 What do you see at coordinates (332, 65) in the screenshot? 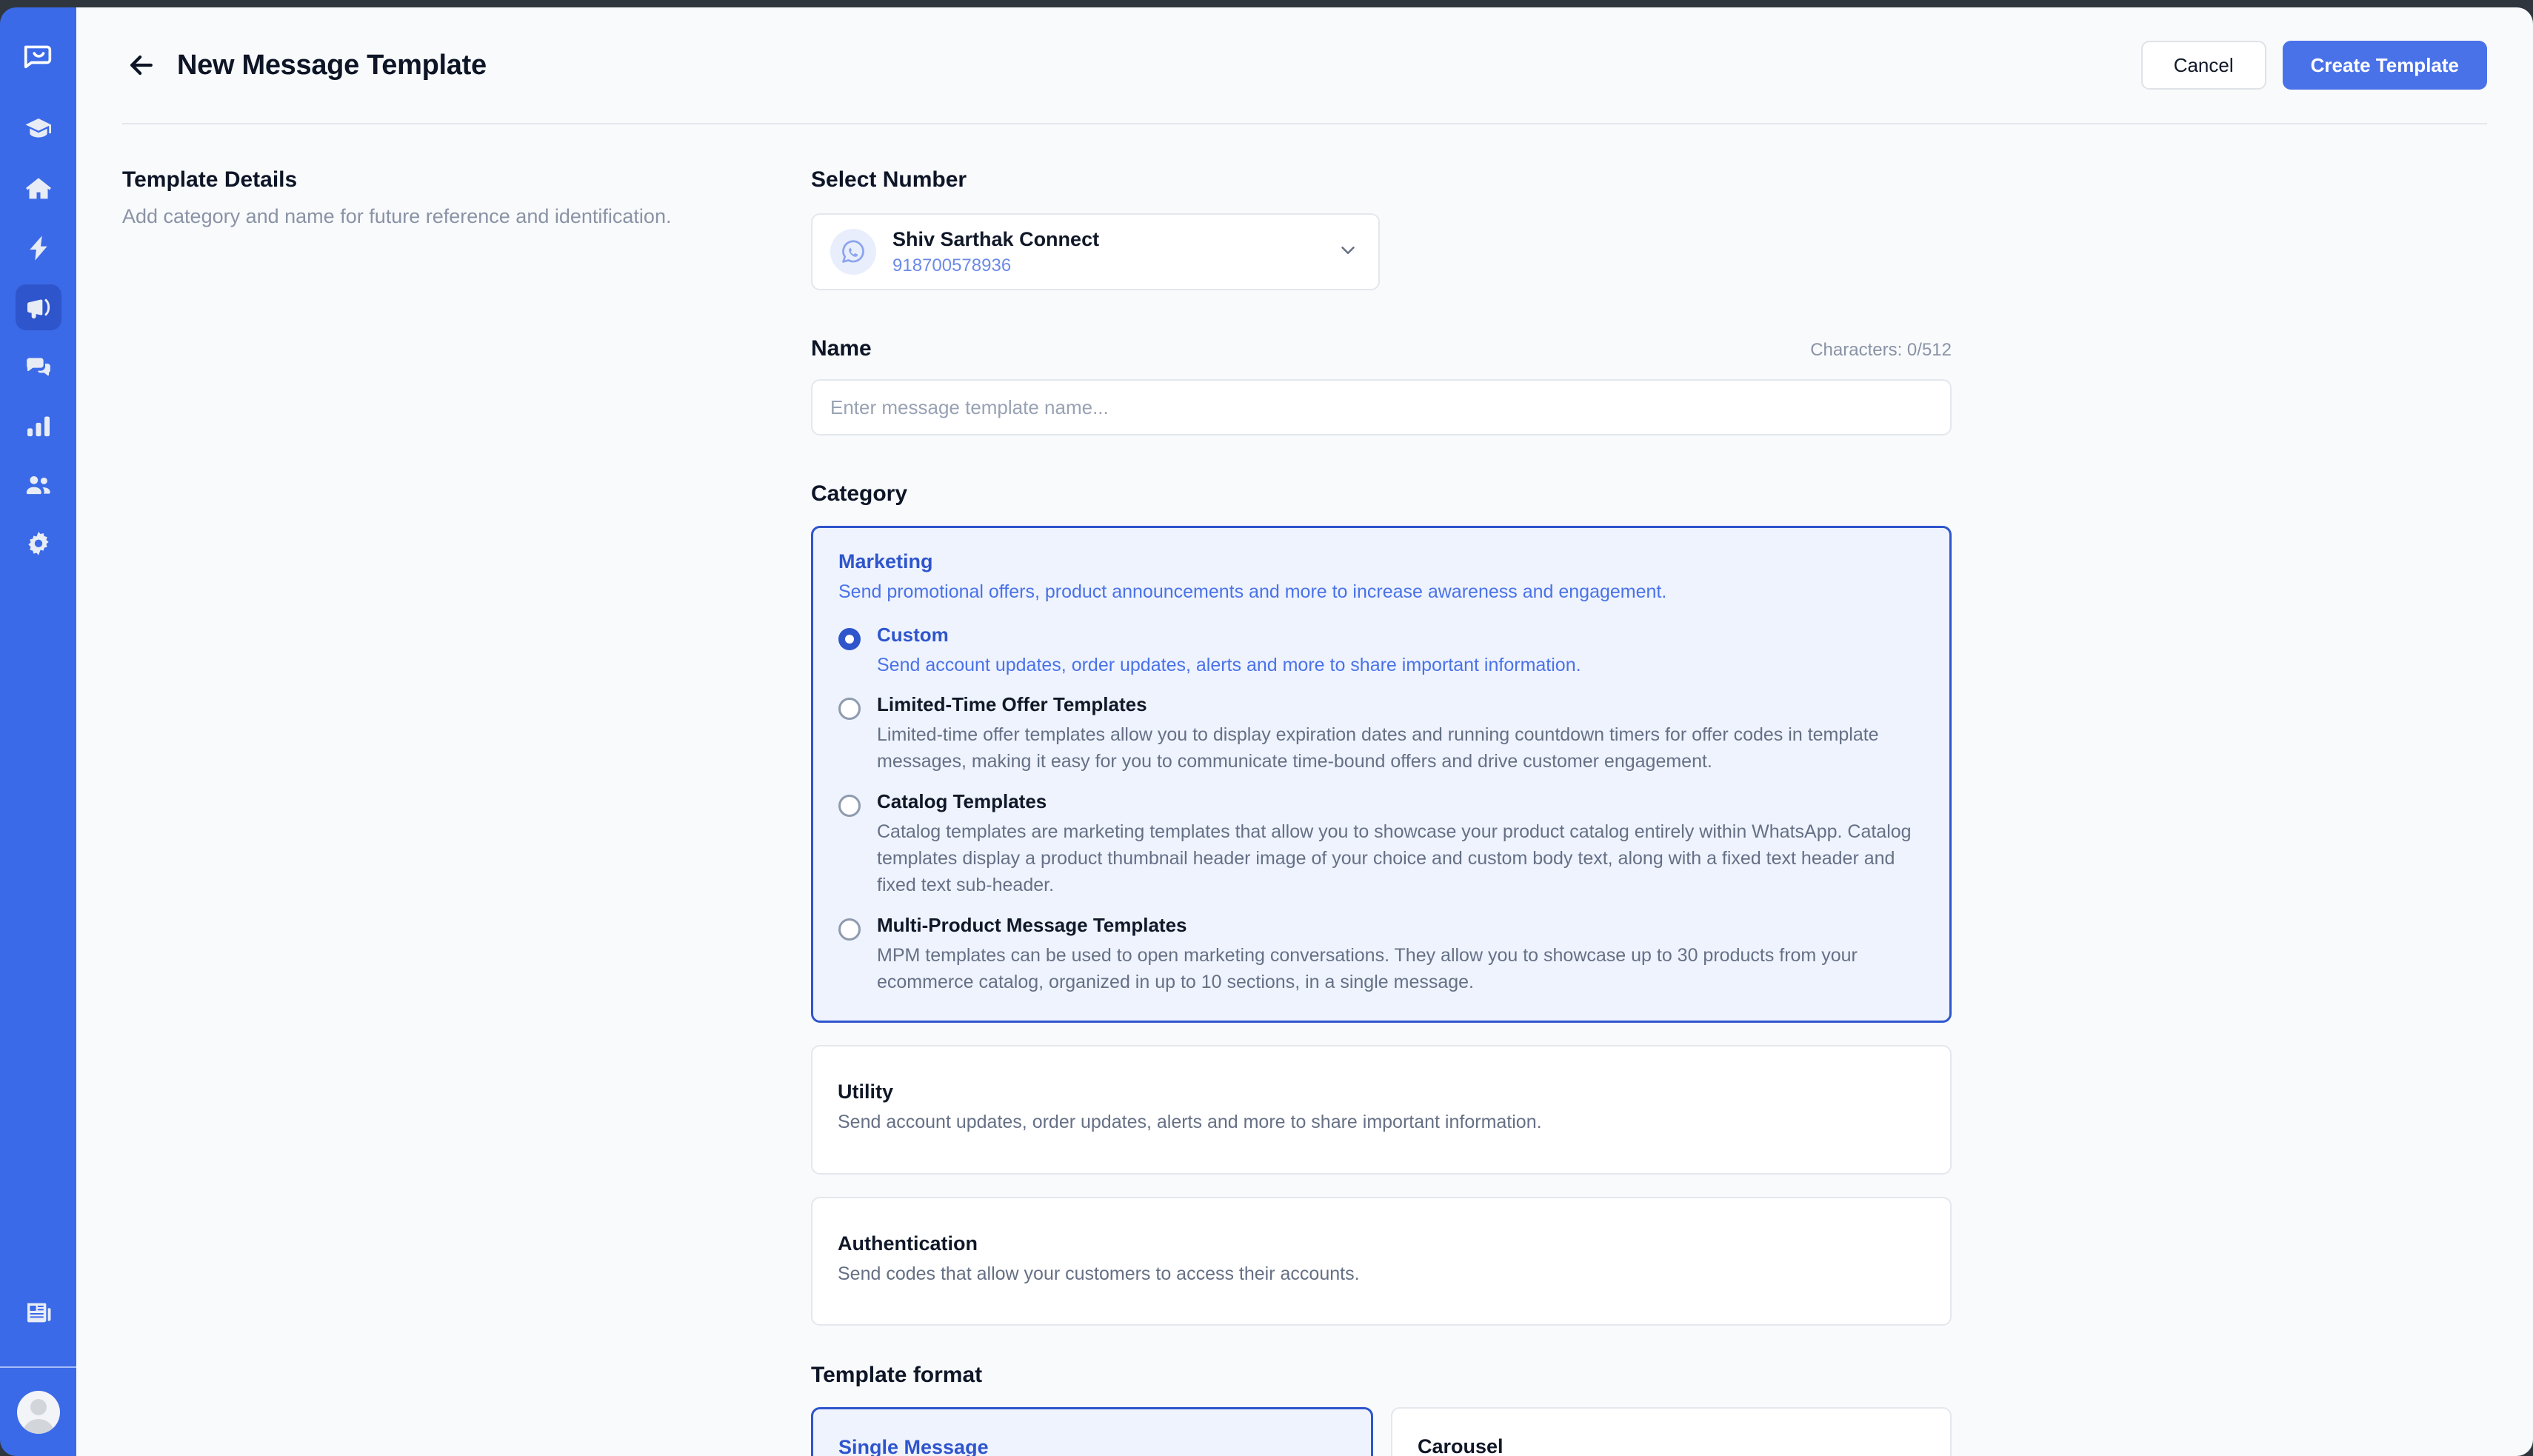
I see `page-title: New Message Template` at bounding box center [332, 65].